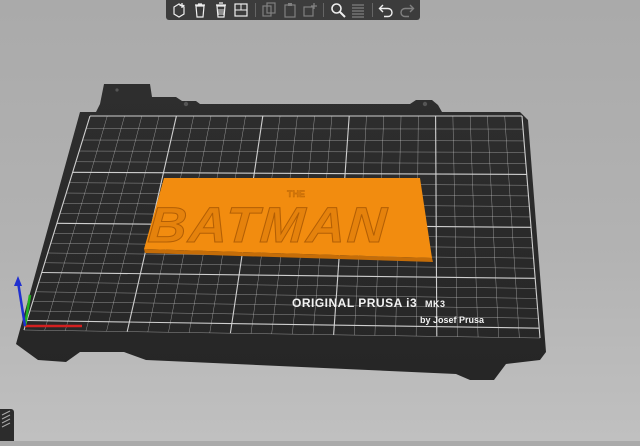  I want to click on instance-add-button, so click(310, 10).